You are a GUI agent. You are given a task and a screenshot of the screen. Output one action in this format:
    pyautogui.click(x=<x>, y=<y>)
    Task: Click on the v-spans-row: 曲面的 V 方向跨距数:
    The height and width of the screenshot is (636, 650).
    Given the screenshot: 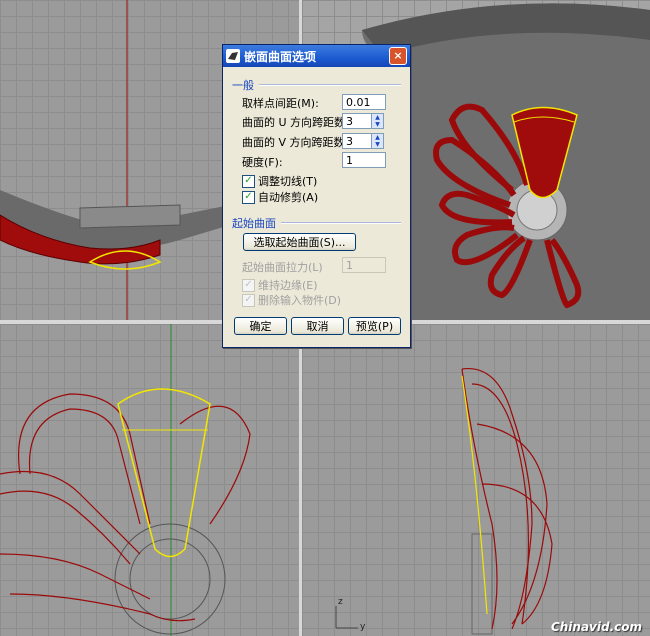 What is the action you would take?
    pyautogui.click(x=295, y=142)
    